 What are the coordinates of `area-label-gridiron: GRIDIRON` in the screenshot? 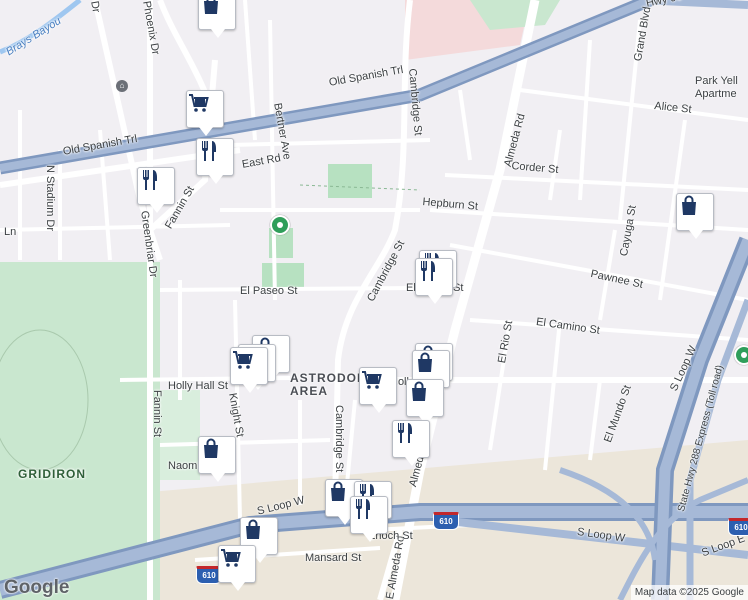 It's located at (52, 474).